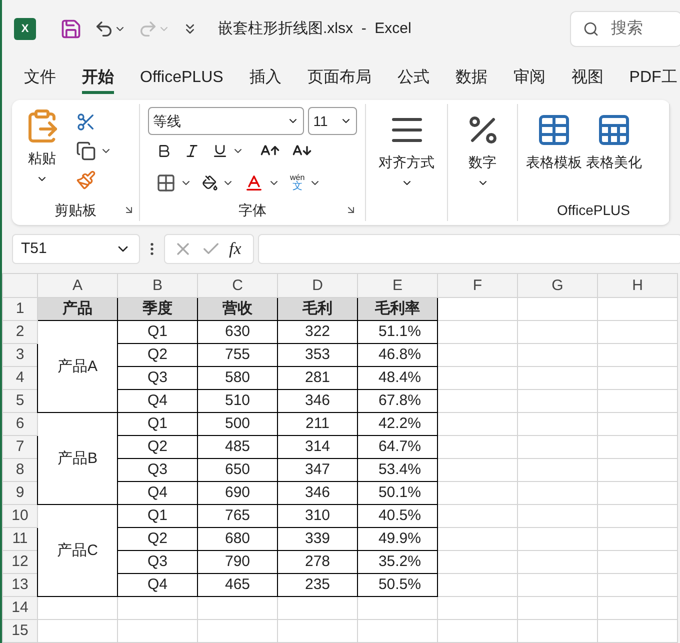 This screenshot has height=643, width=680. Describe the element at coordinates (265, 78) in the screenshot. I see `ribbon-tab: 插入` at that location.